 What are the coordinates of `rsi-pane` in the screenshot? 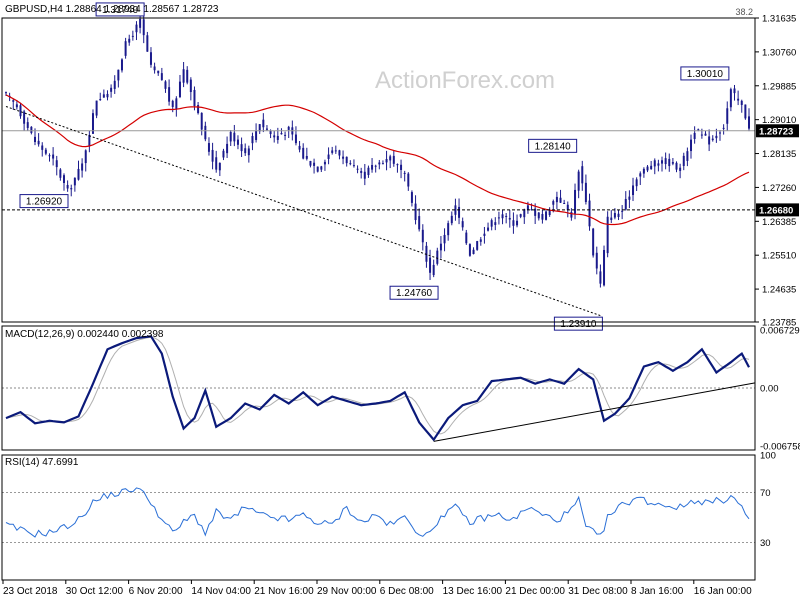 It's located at (378, 515).